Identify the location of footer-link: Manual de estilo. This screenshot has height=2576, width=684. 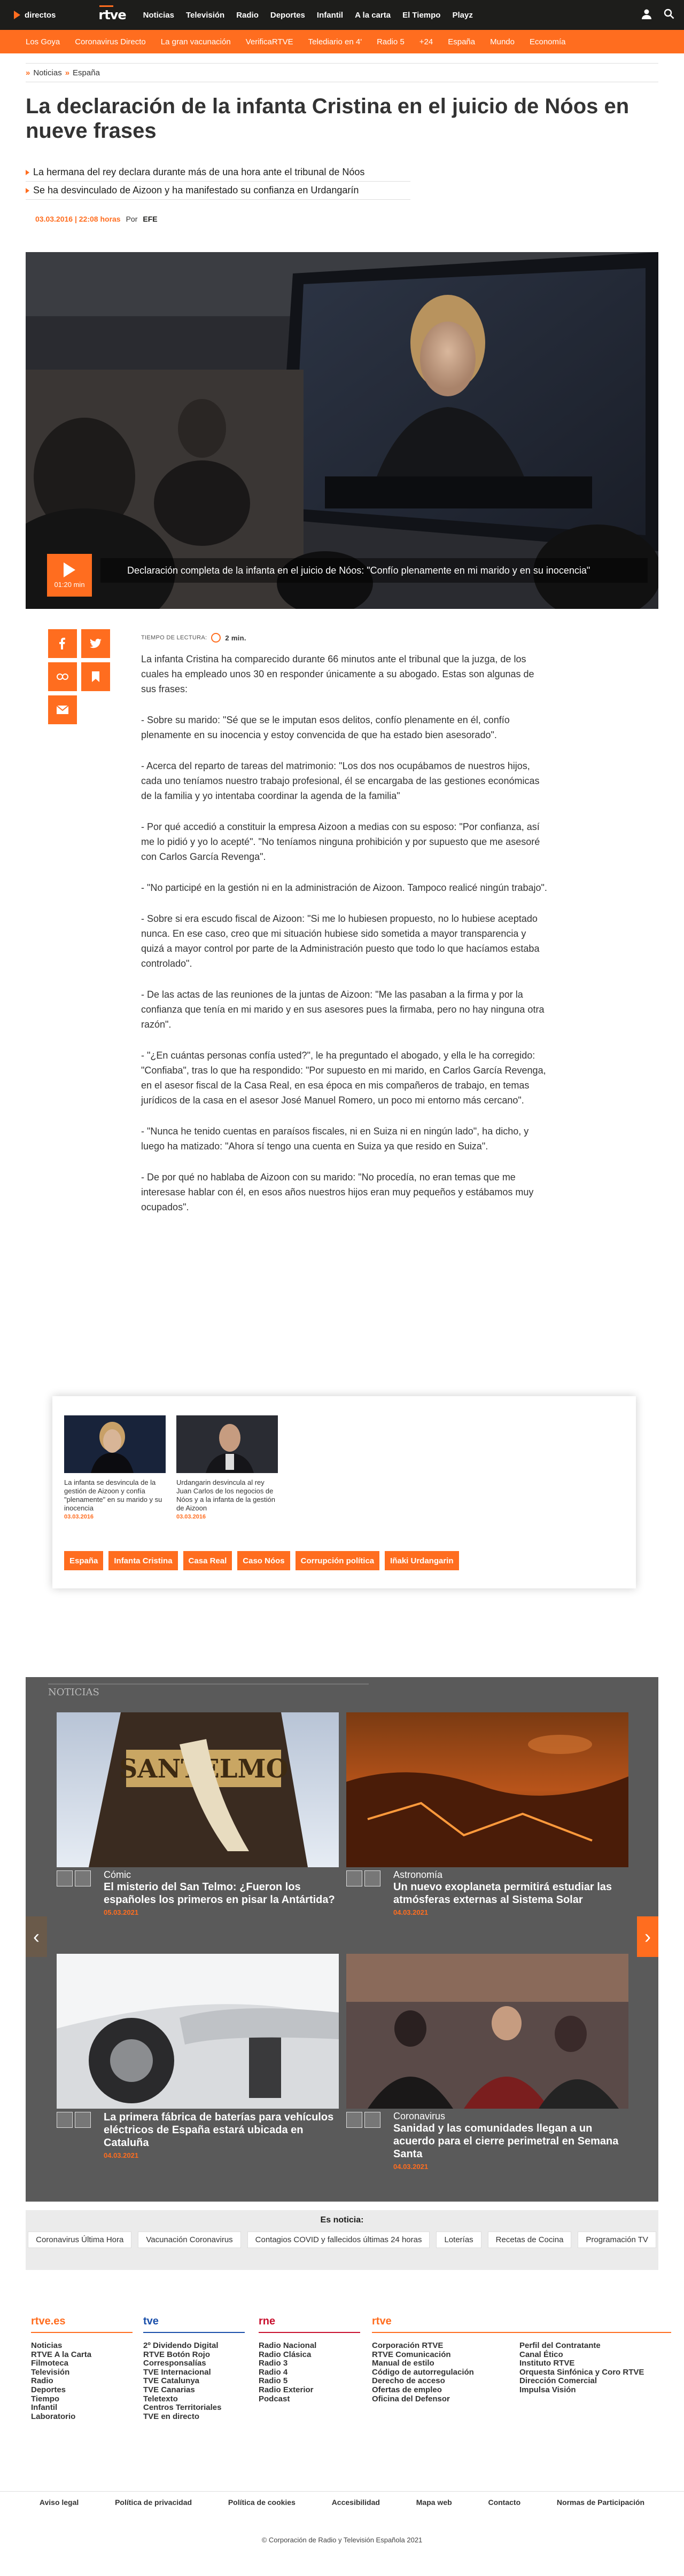
(441, 2363).